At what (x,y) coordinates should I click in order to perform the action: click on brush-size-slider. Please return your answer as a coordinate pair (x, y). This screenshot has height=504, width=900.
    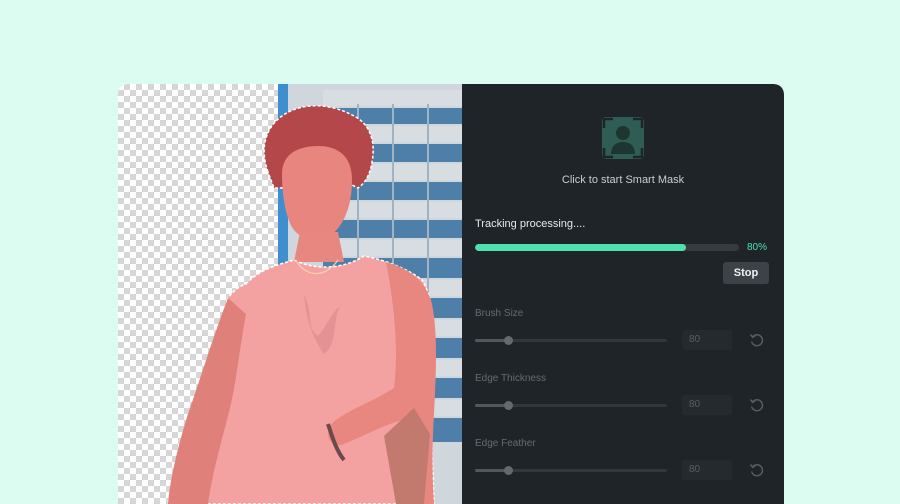
    Looking at the image, I should click on (571, 340).